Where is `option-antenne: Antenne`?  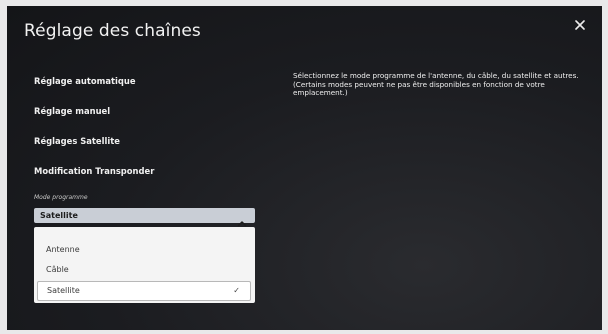
option-antenne: Antenne is located at coordinates (144, 250).